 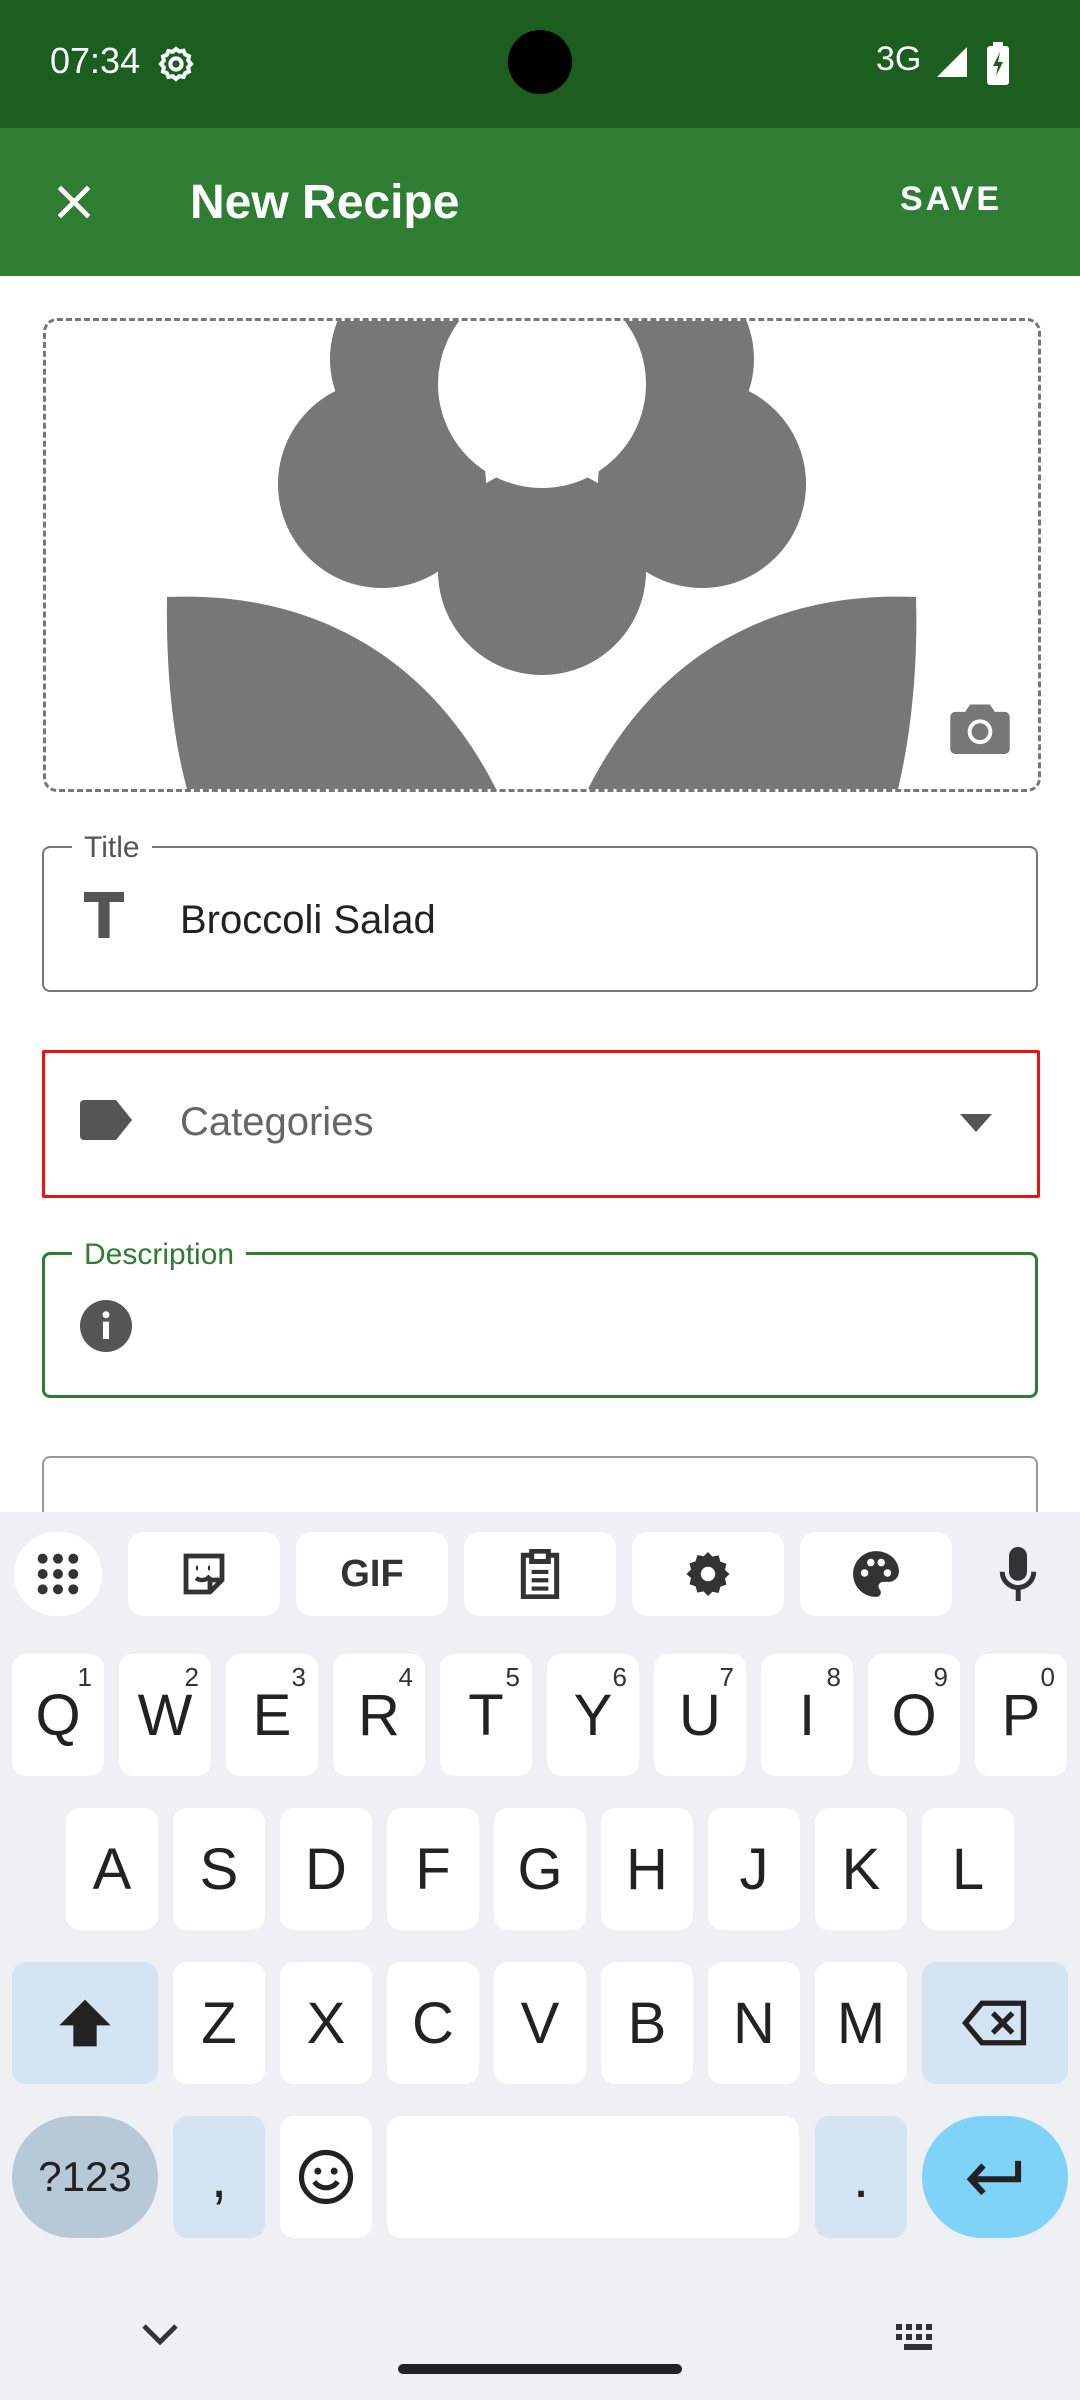 I want to click on shift-icon, so click(x=85, y=2023).